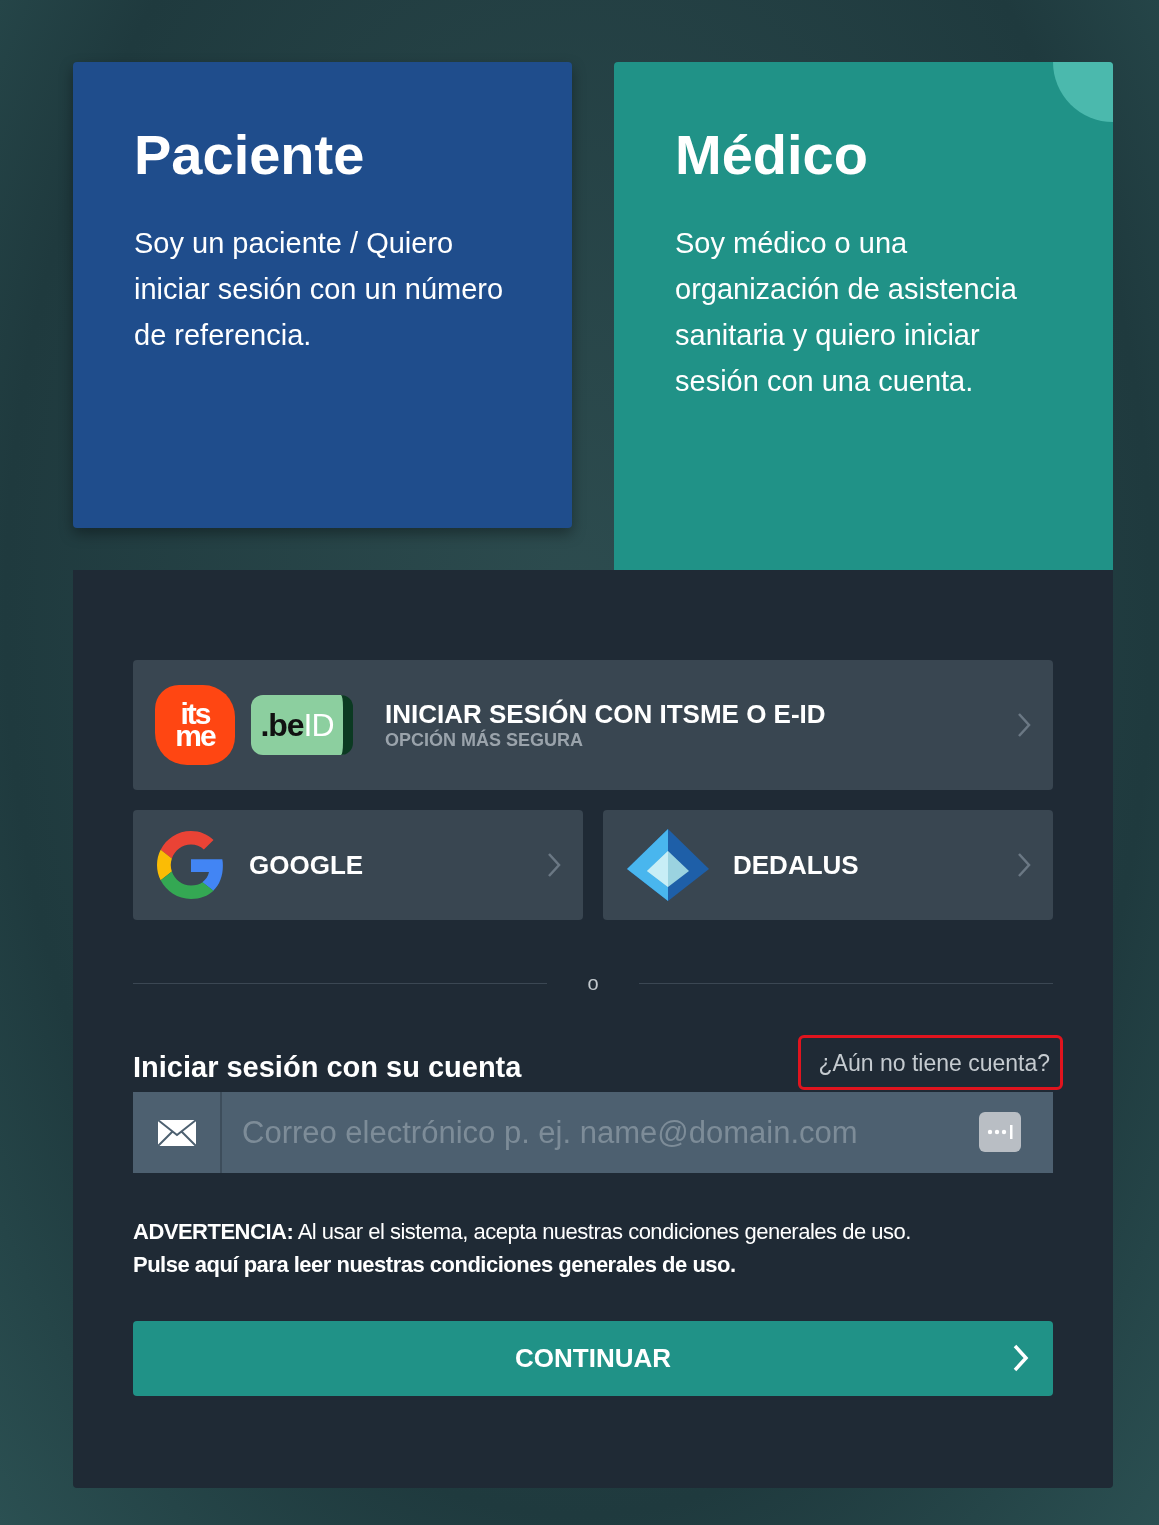 Image resolution: width=1159 pixels, height=1525 pixels. Describe the element at coordinates (930, 1062) in the screenshot. I see `signup-link: ¿Aún no tiene cuenta?` at that location.